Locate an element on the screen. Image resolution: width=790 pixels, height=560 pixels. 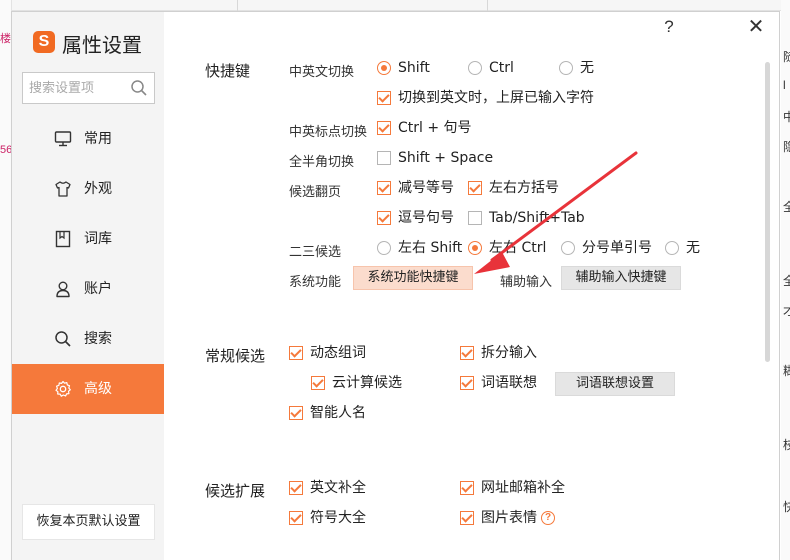
sidebar-item-label: 外观 is located at coordinates (98, 189).